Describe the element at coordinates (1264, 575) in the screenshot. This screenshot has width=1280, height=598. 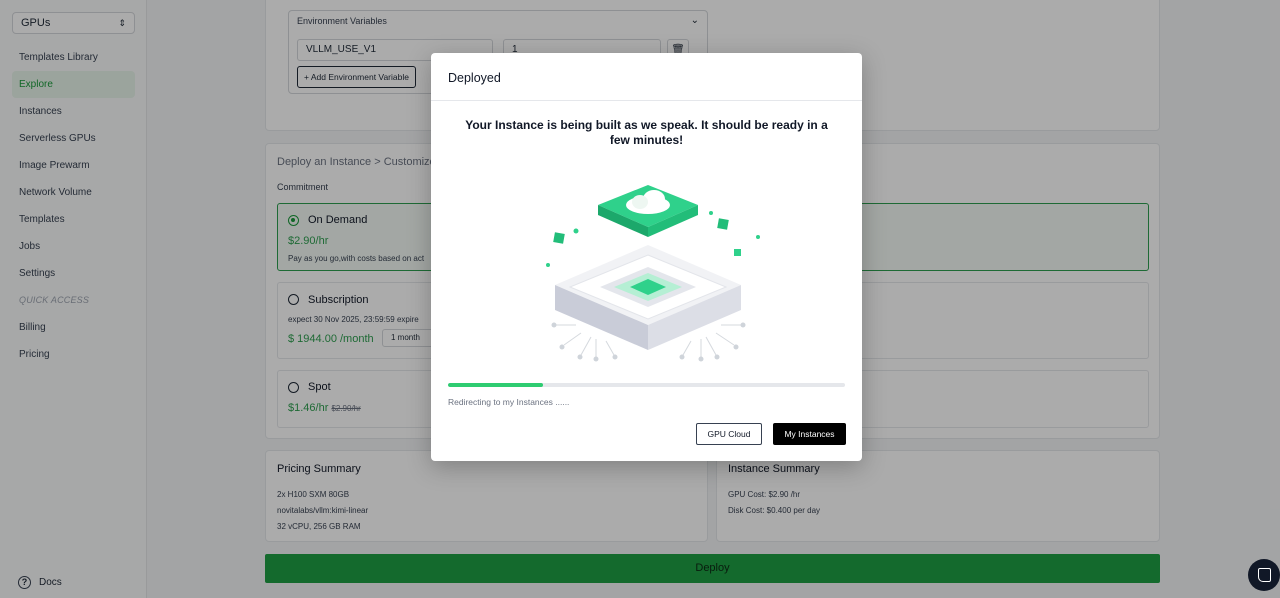
I see `chat-icon` at that location.